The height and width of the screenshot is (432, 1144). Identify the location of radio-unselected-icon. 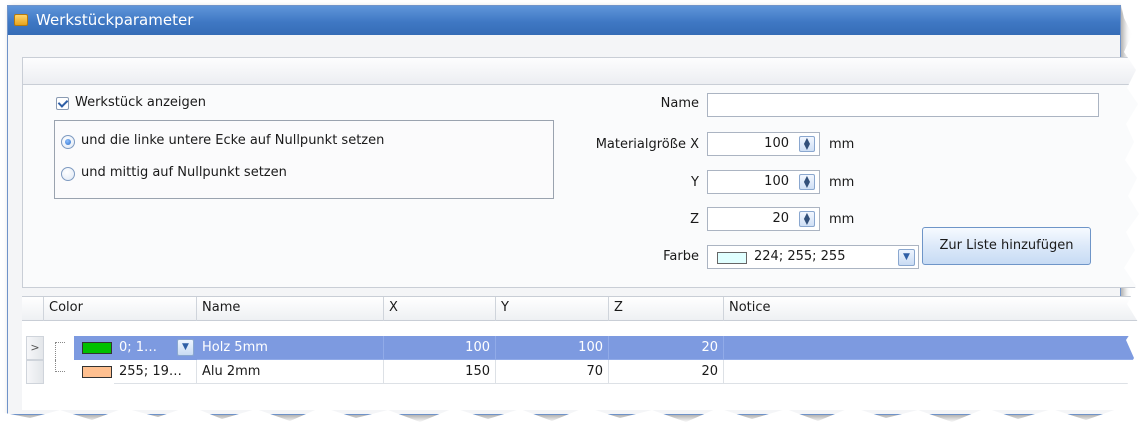
(68, 174).